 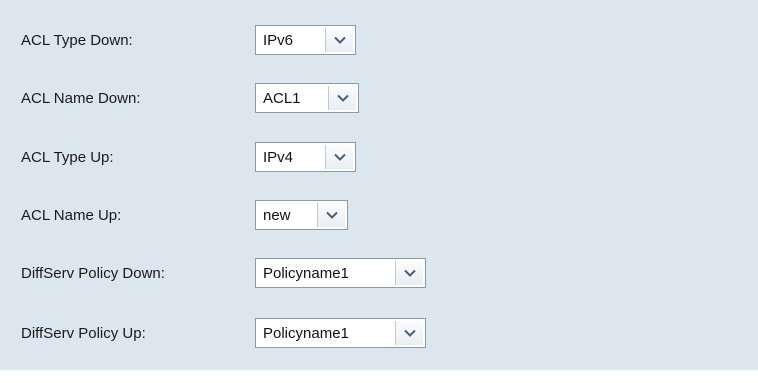 I want to click on acl-name-down-label: ACL Name Down:, so click(x=81, y=98).